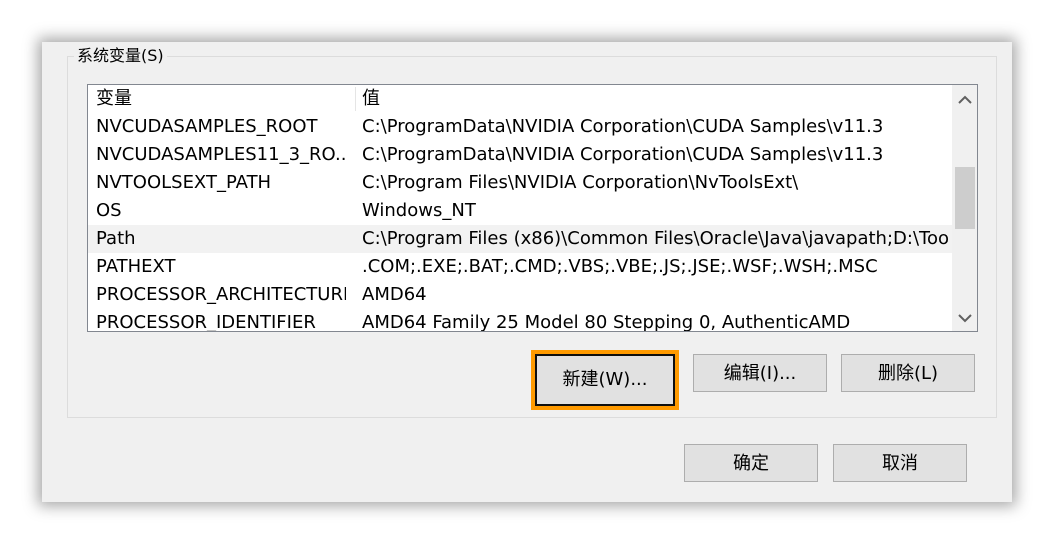 The image size is (1054, 545). What do you see at coordinates (120, 56) in the screenshot?
I see `group-title: 系统变量(S)` at bounding box center [120, 56].